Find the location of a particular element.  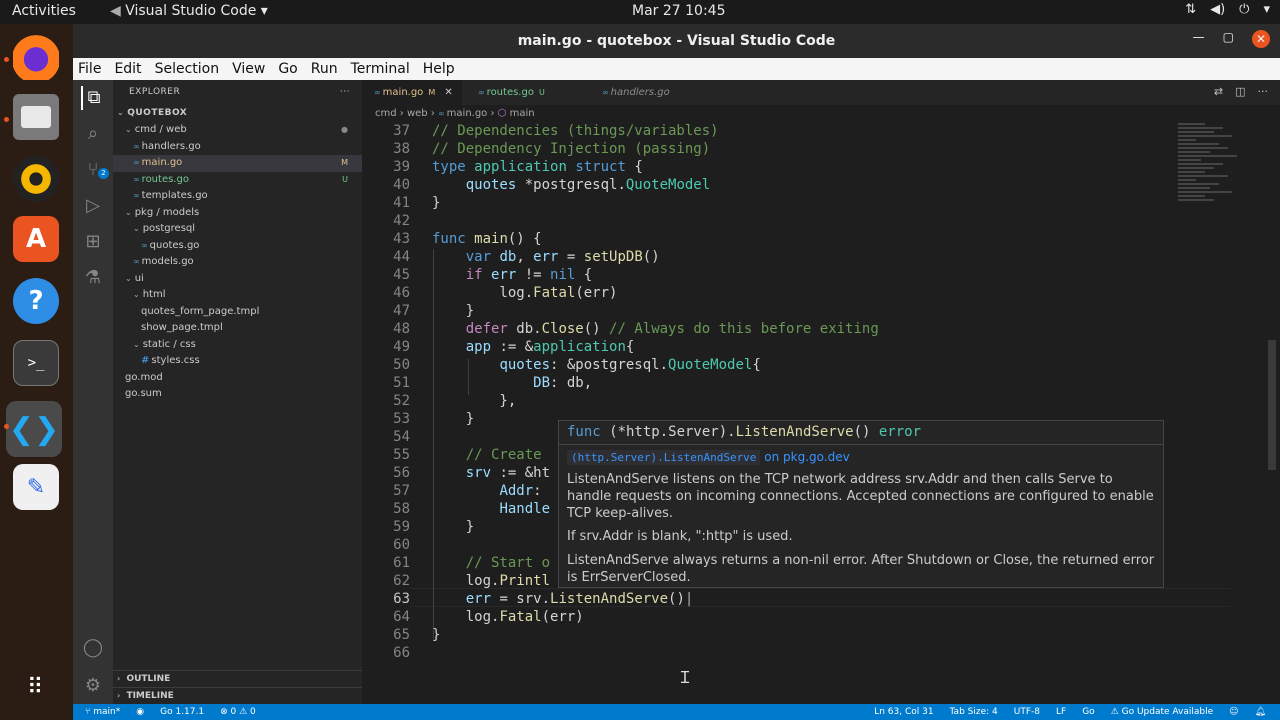

file-item: quotes_form_page.tmpl is located at coordinates (237, 312).